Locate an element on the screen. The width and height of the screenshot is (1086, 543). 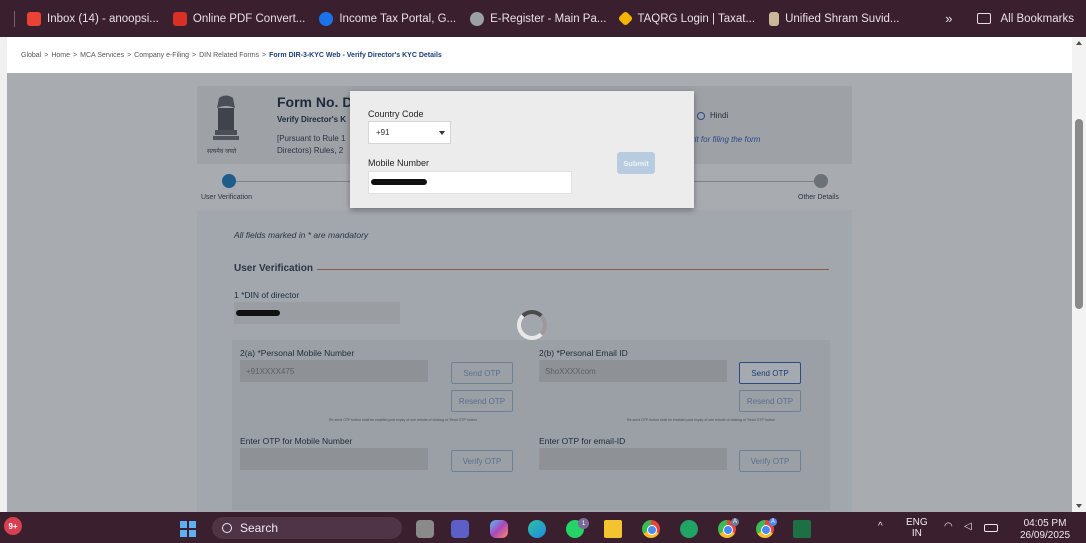
folder-icon is located at coordinates (983, 18).